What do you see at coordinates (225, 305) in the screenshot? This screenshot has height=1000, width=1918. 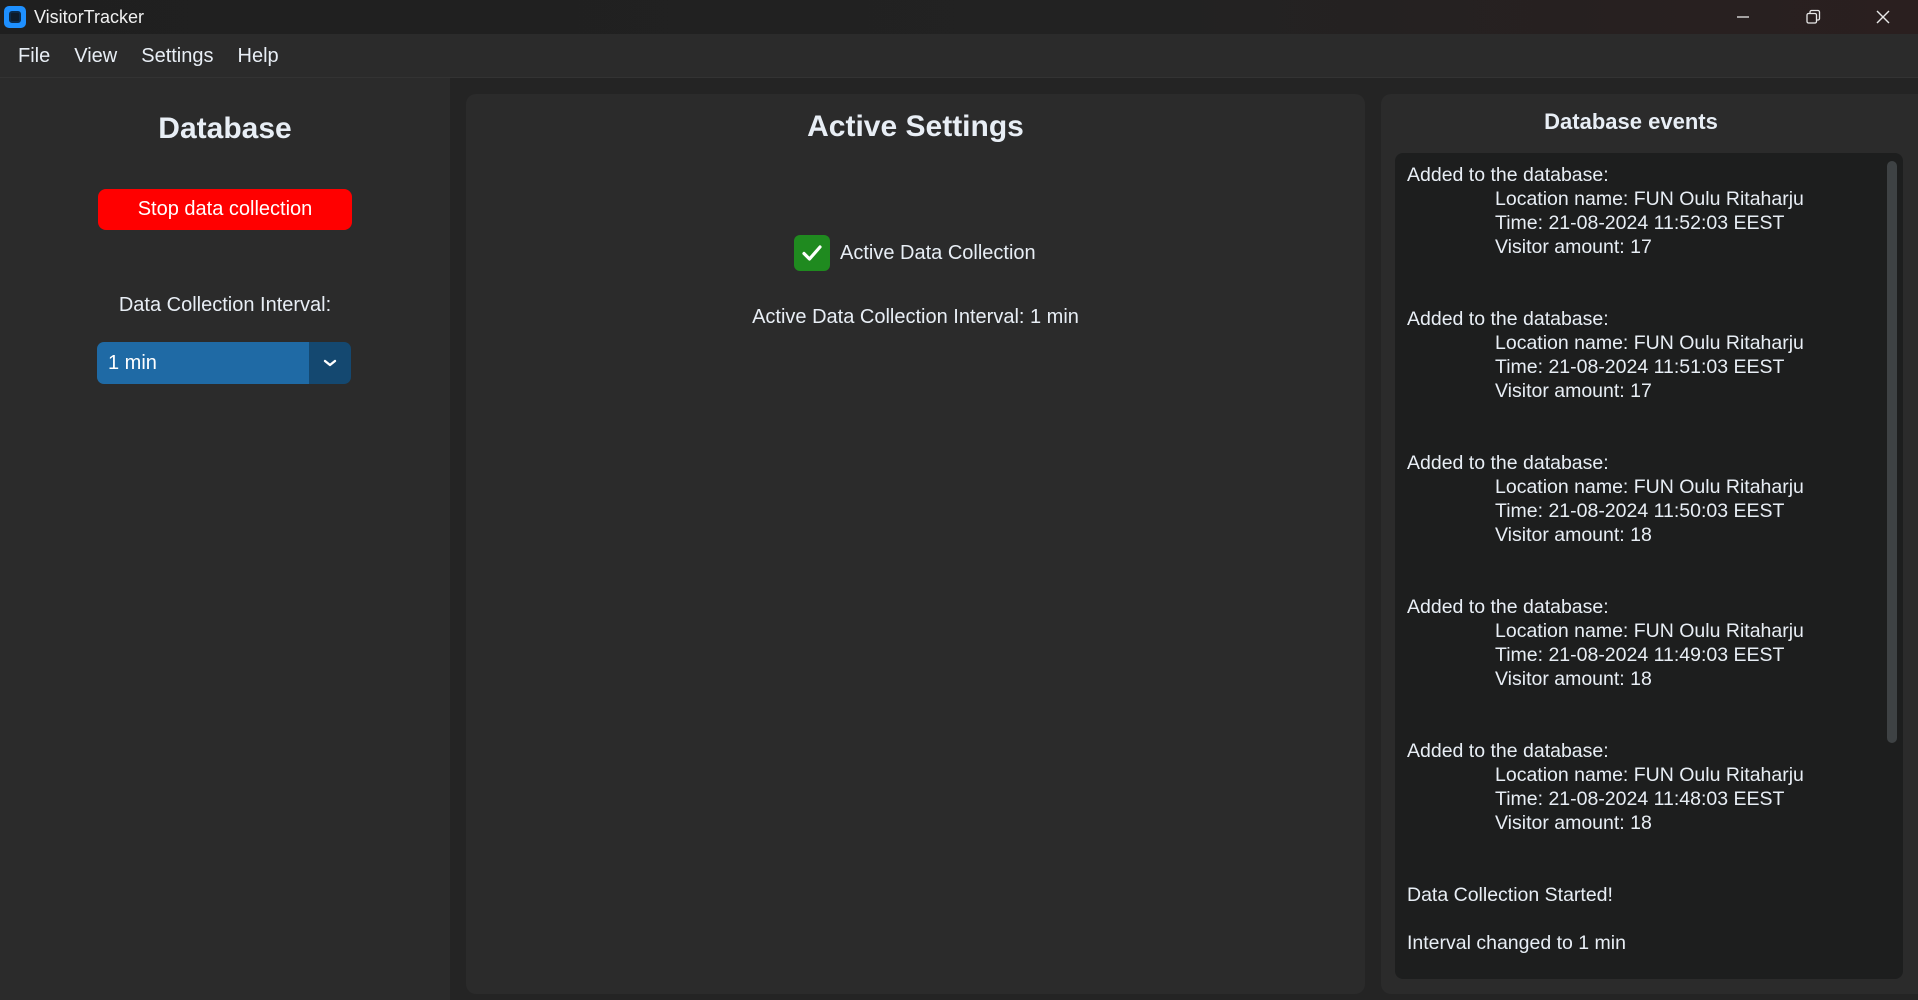 I see `interval-label: Data Collection Interval:` at bounding box center [225, 305].